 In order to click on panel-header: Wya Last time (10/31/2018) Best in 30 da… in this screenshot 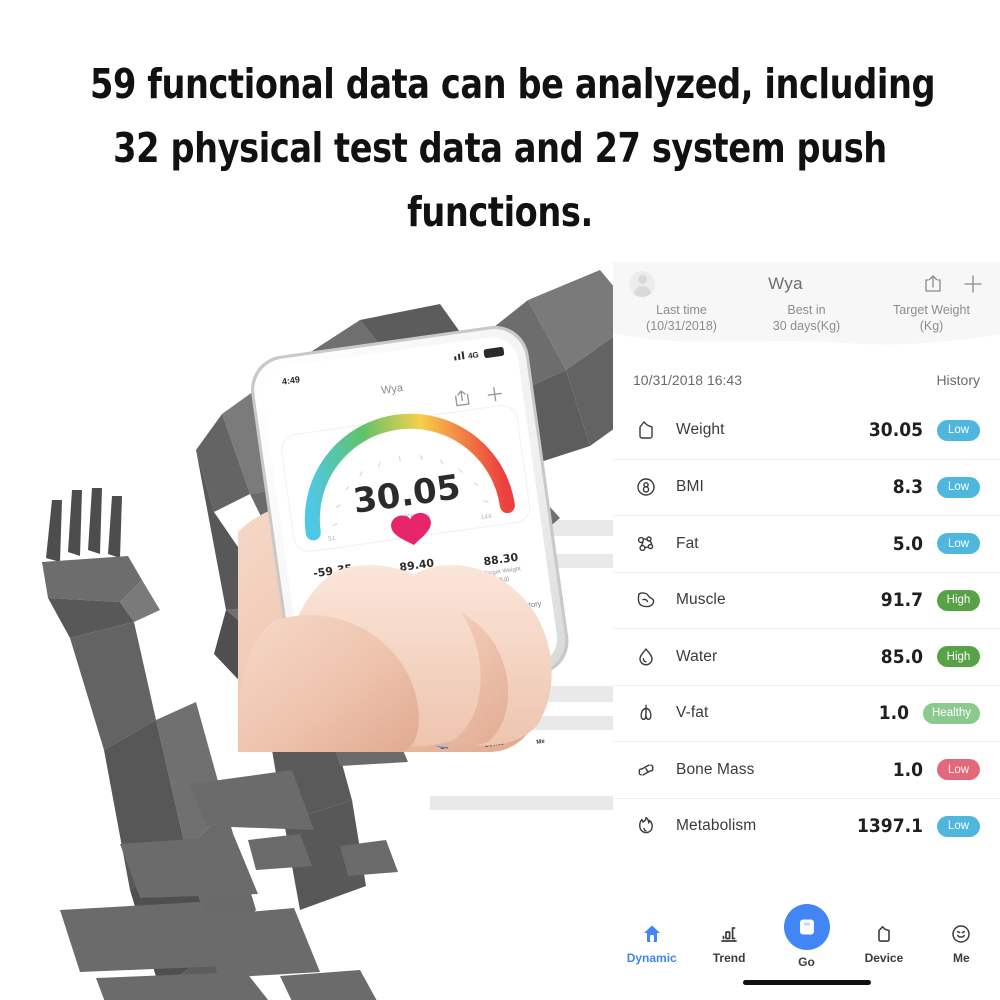, I will do `click(806, 306)`.